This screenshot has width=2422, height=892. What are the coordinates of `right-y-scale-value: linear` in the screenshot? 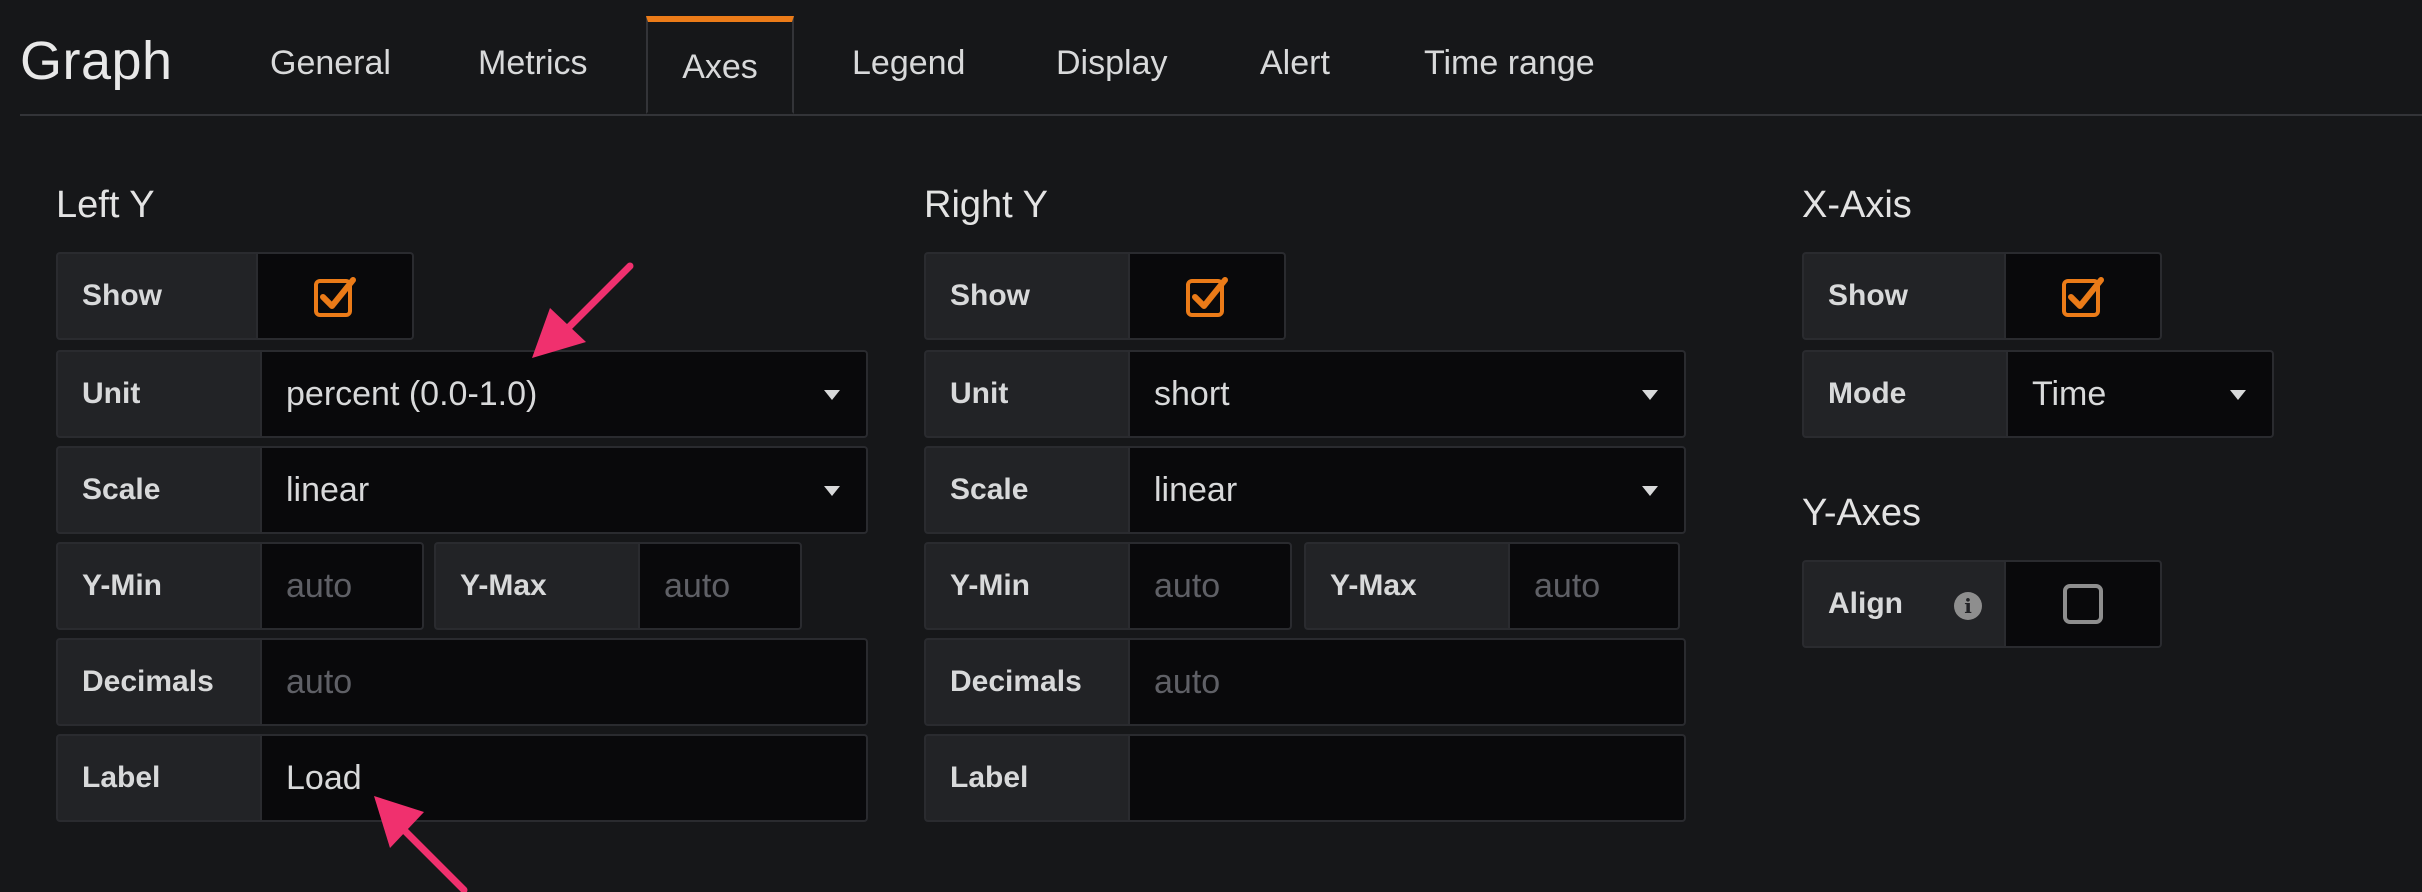 It's located at (1196, 490).